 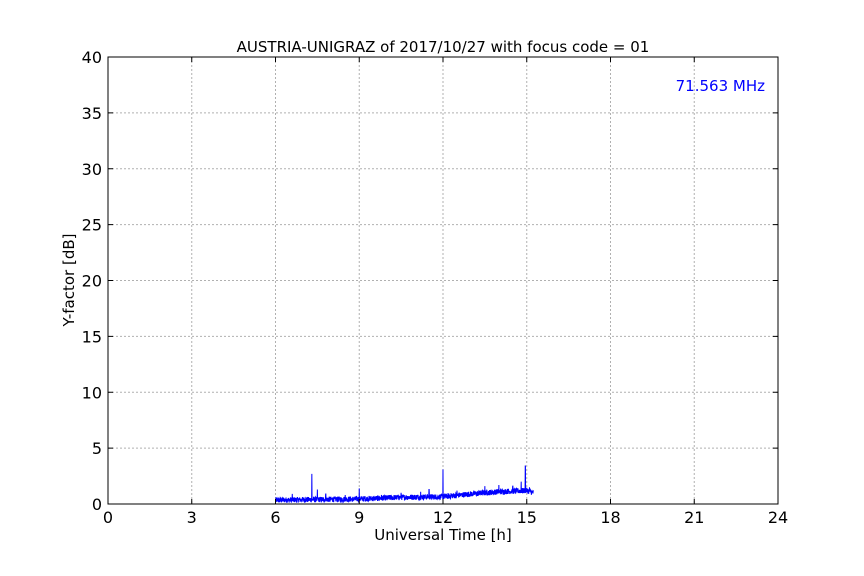 I want to click on y-tick-label: 40, so click(x=92, y=57).